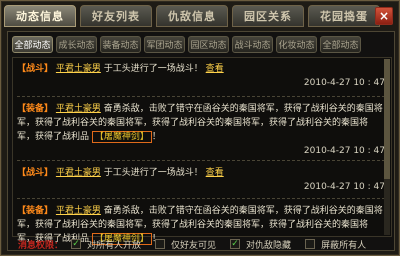 The width and height of the screenshot is (400, 256). I want to click on option-block-all: 屏蔽所有人, so click(335, 244).